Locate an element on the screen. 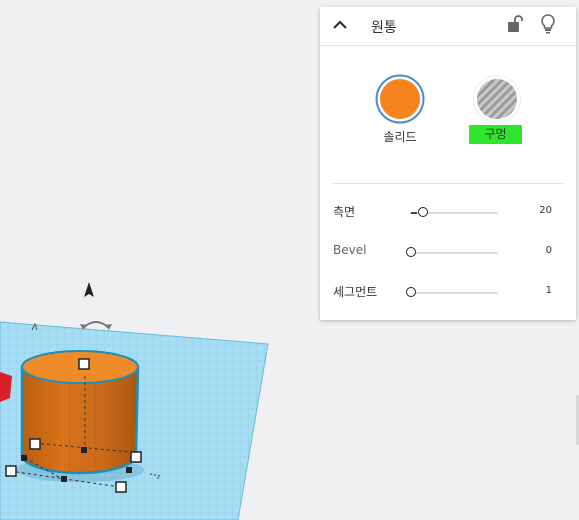  panel-title: 원통 is located at coordinates (384, 28).